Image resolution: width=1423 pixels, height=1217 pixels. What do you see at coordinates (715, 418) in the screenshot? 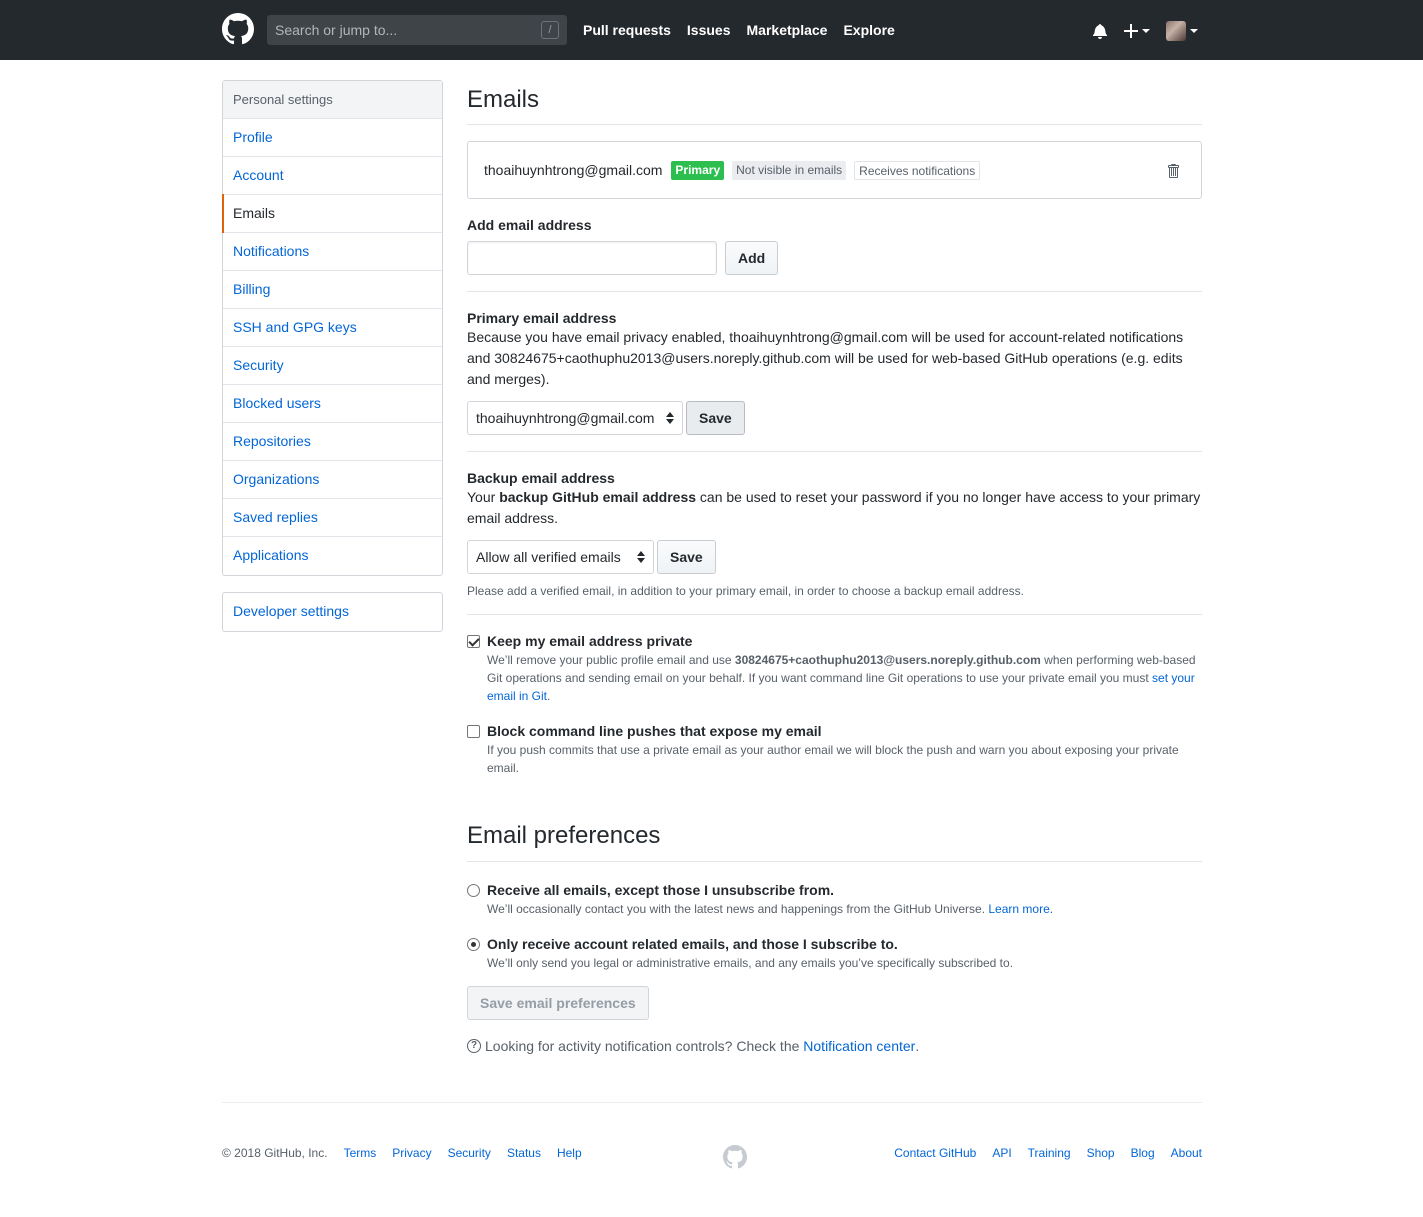
I see `save-primary-email-button: Save` at bounding box center [715, 418].